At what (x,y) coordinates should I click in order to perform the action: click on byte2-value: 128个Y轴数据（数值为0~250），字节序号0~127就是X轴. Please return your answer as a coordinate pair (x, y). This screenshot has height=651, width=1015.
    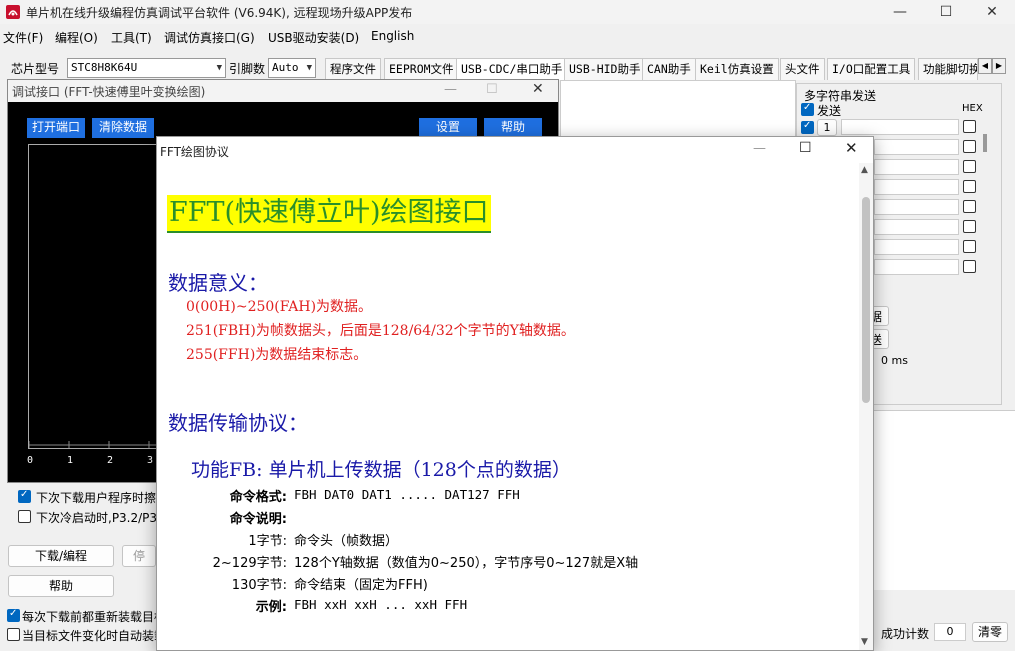
    Looking at the image, I should click on (466, 563).